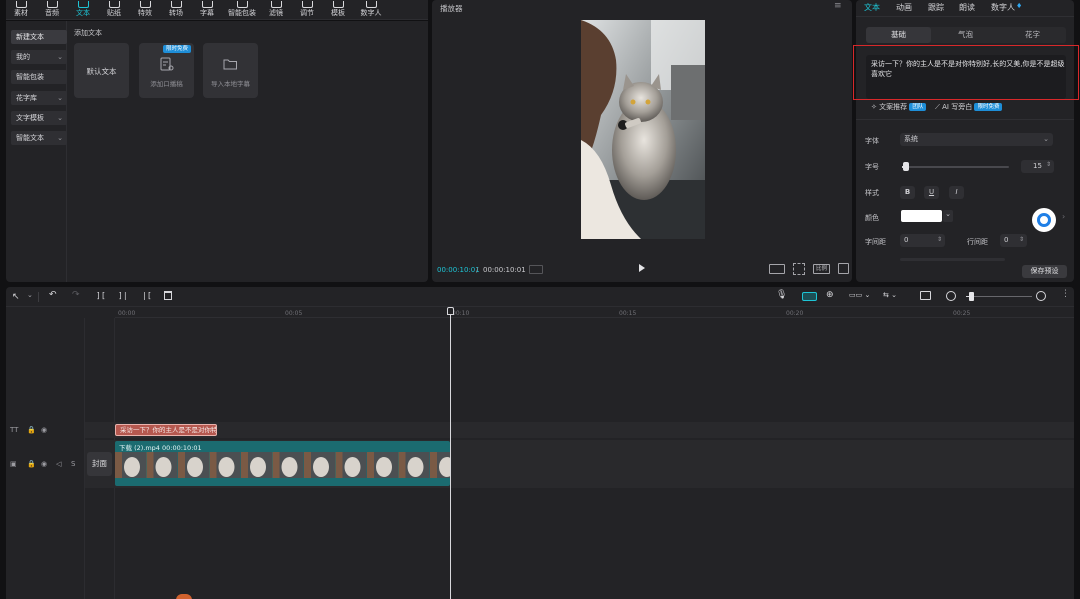 This screenshot has width=1080, height=599. I want to click on line-spacing-input: 0 ⇕, so click(1013, 240).